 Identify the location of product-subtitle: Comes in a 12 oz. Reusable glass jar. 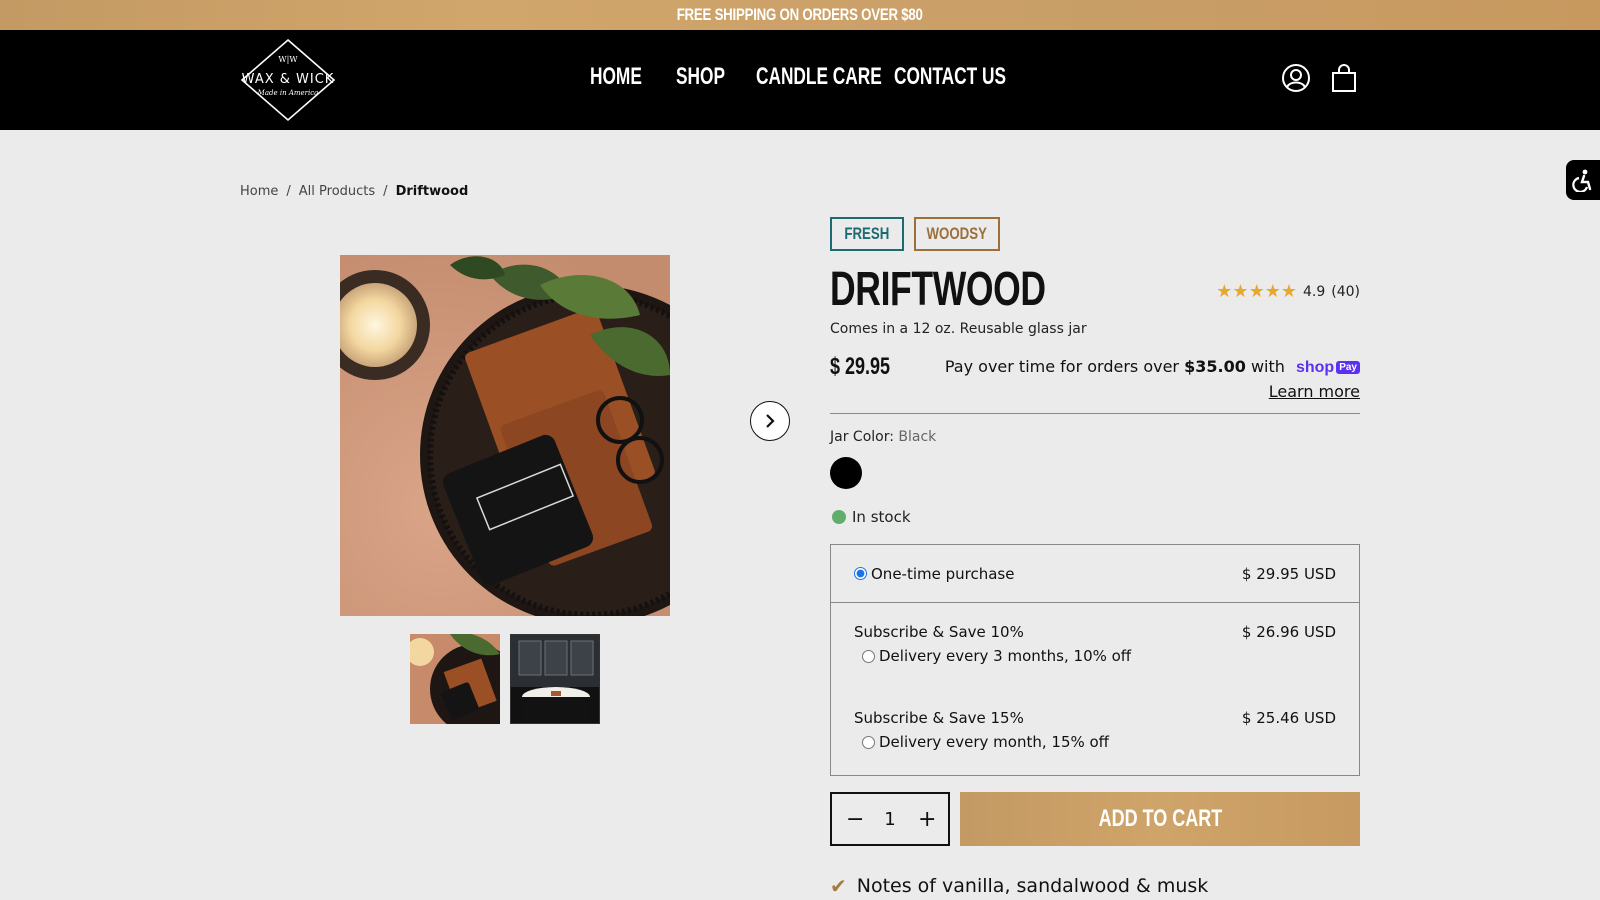
(958, 329).